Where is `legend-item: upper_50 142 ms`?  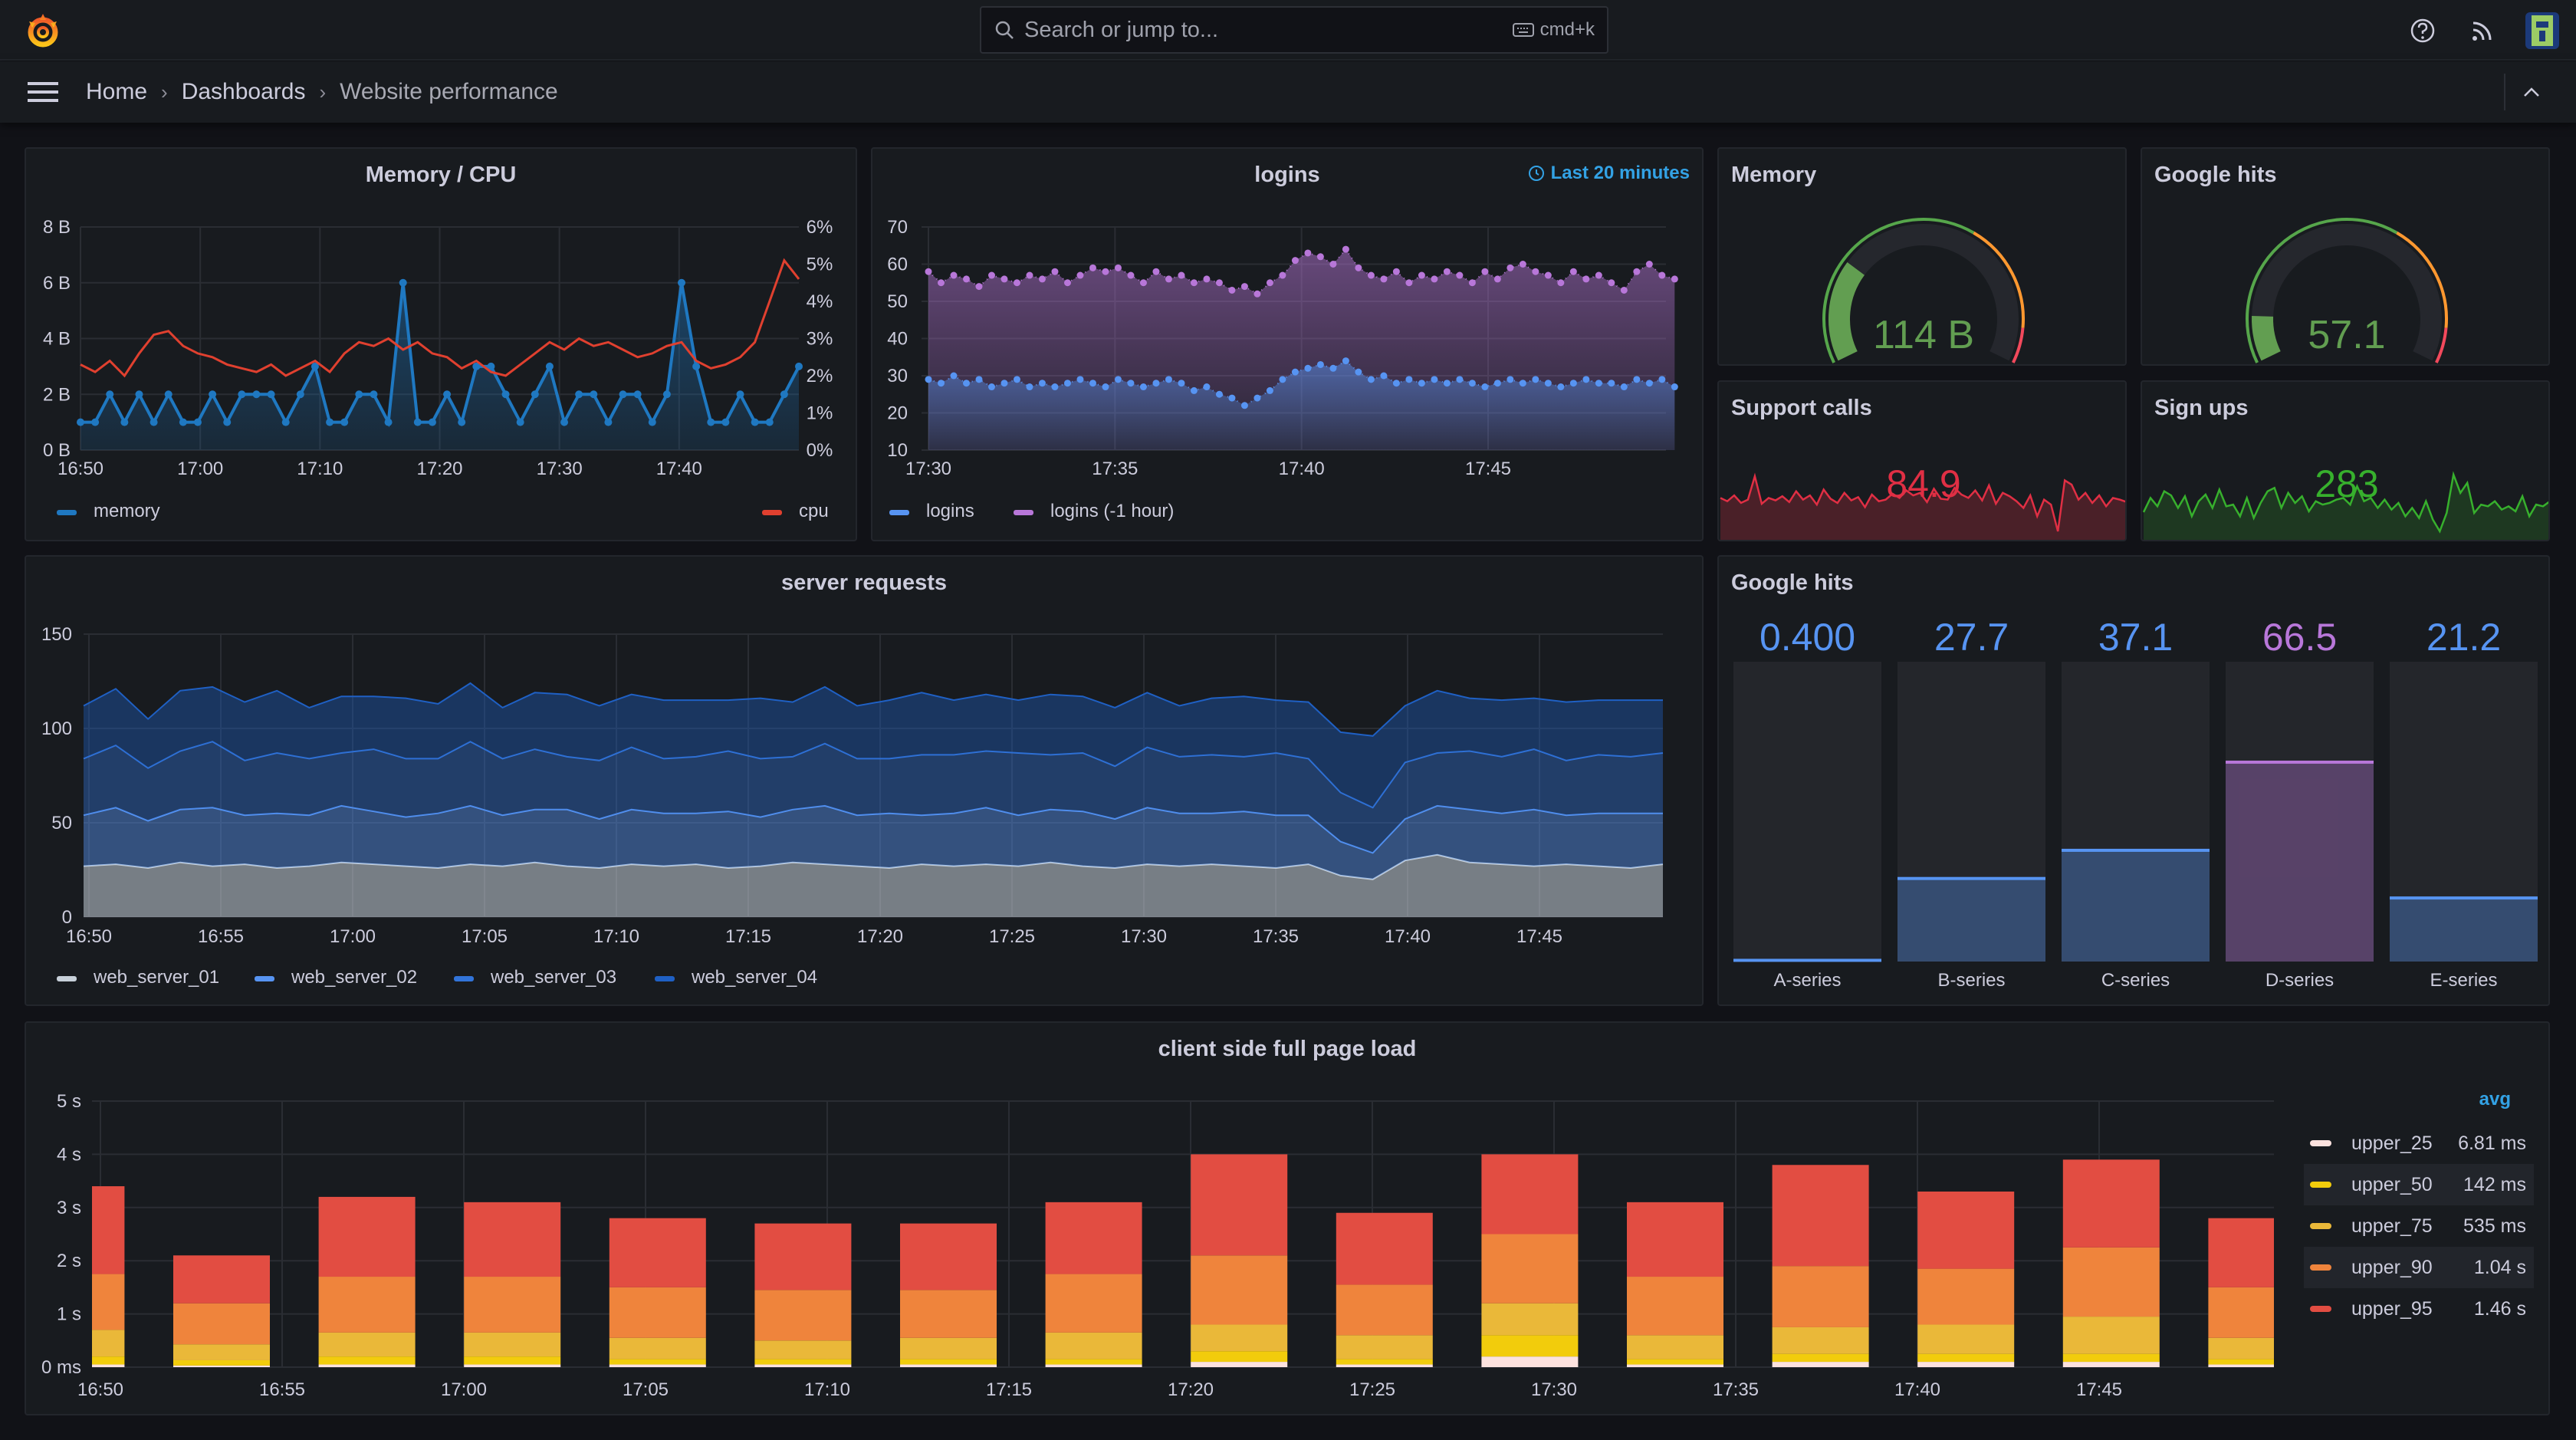 legend-item: upper_50 142 ms is located at coordinates (2419, 1184).